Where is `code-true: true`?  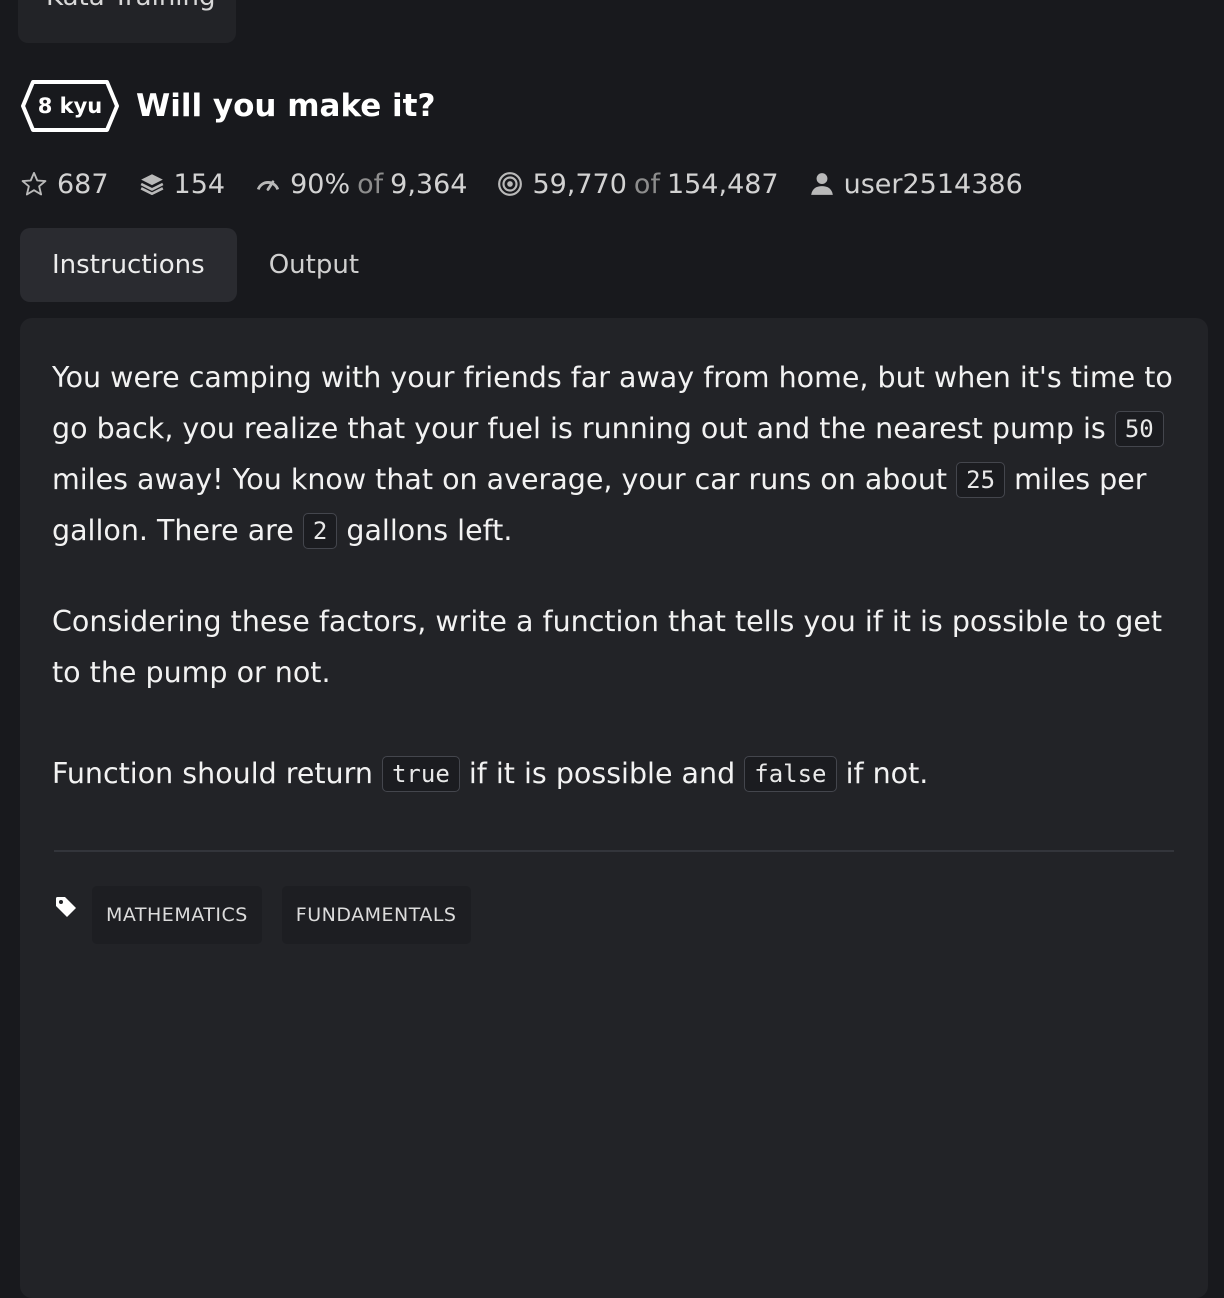 code-true: true is located at coordinates (420, 774).